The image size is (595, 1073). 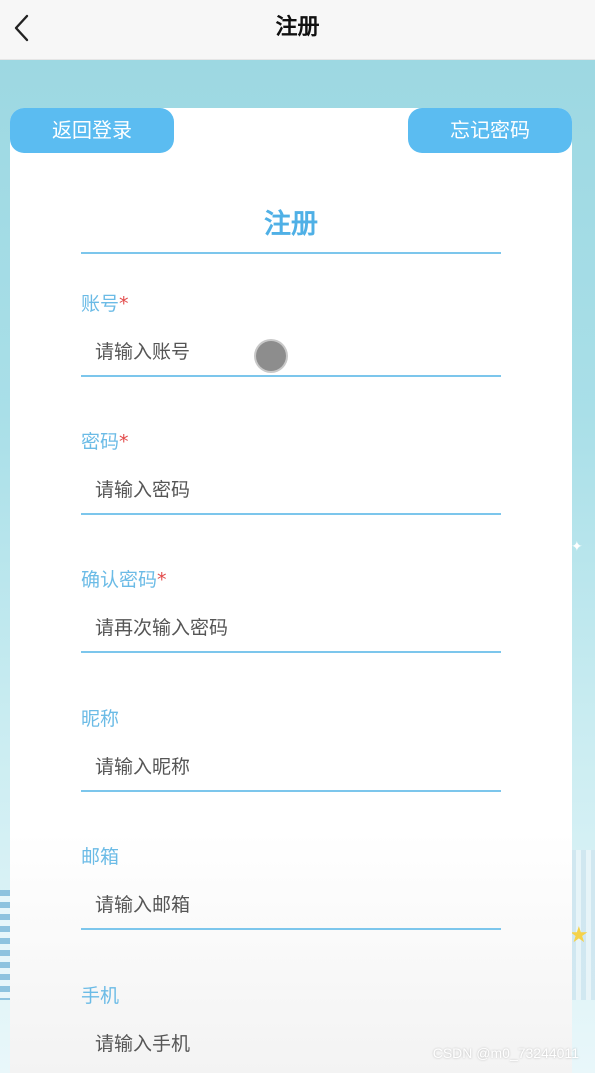 What do you see at coordinates (291, 768) in the screenshot?
I see `nickname-input` at bounding box center [291, 768].